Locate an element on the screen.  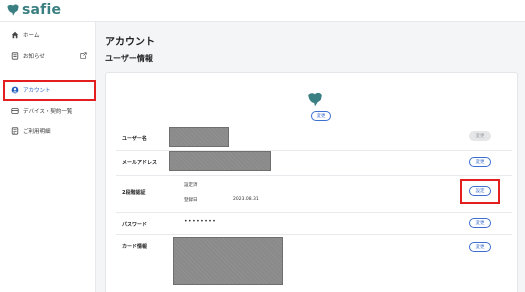
email-change-button: 変更 is located at coordinates (480, 162).